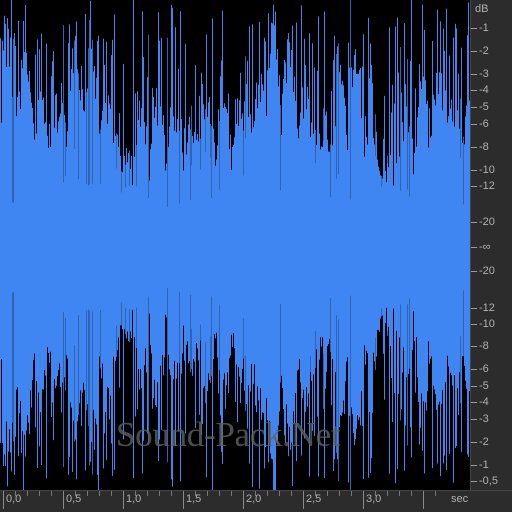  Describe the element at coordinates (314, 499) in the screenshot. I see `time-label: 2,5` at that location.